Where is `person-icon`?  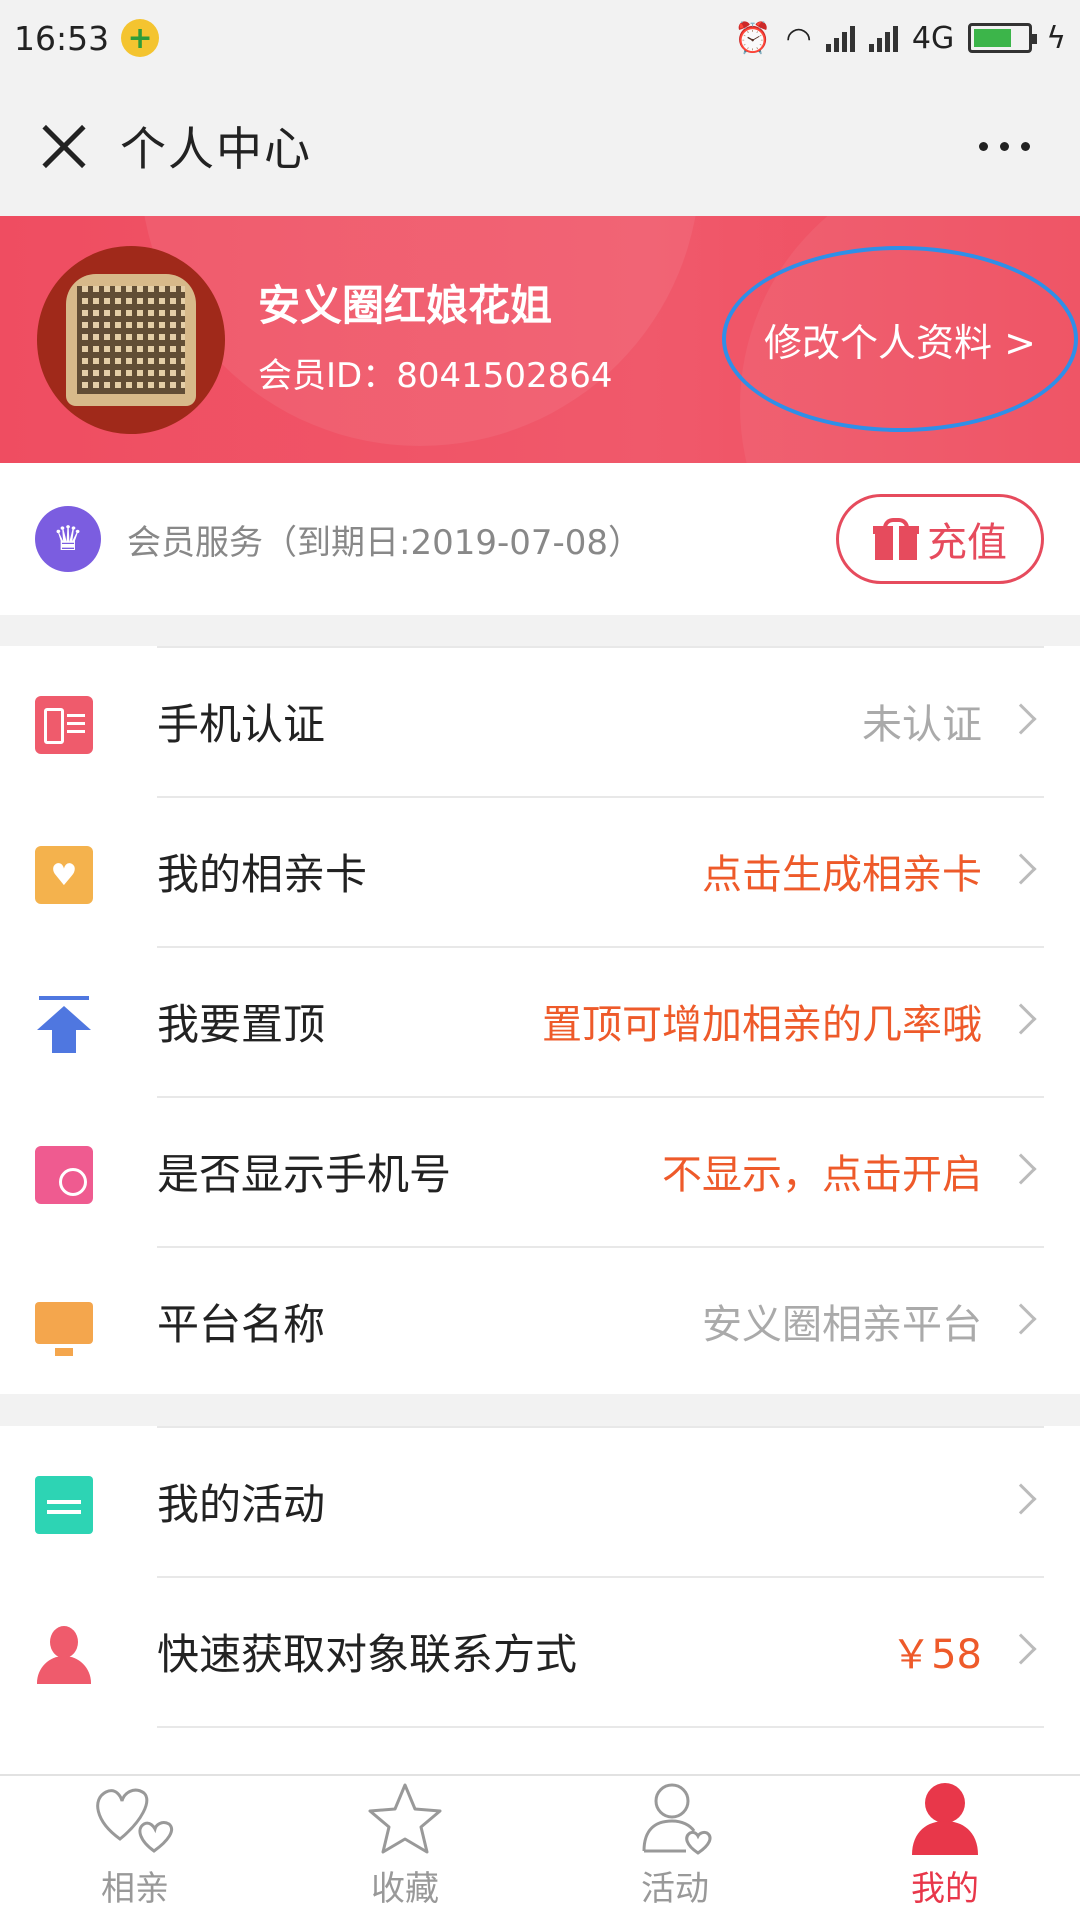 person-icon is located at coordinates (64, 1655).